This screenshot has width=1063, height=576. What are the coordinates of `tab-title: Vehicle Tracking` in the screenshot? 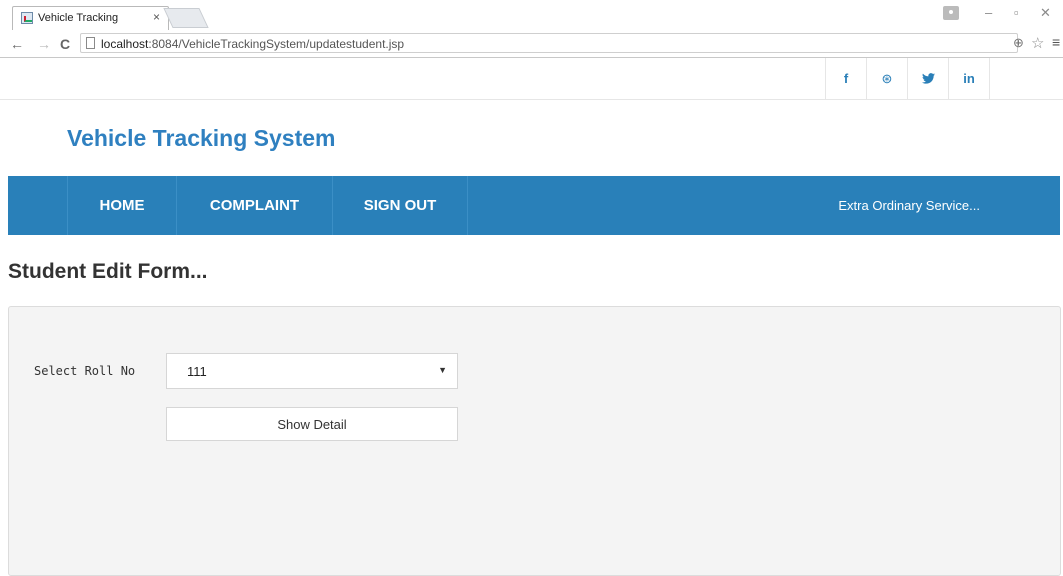 It's located at (78, 18).